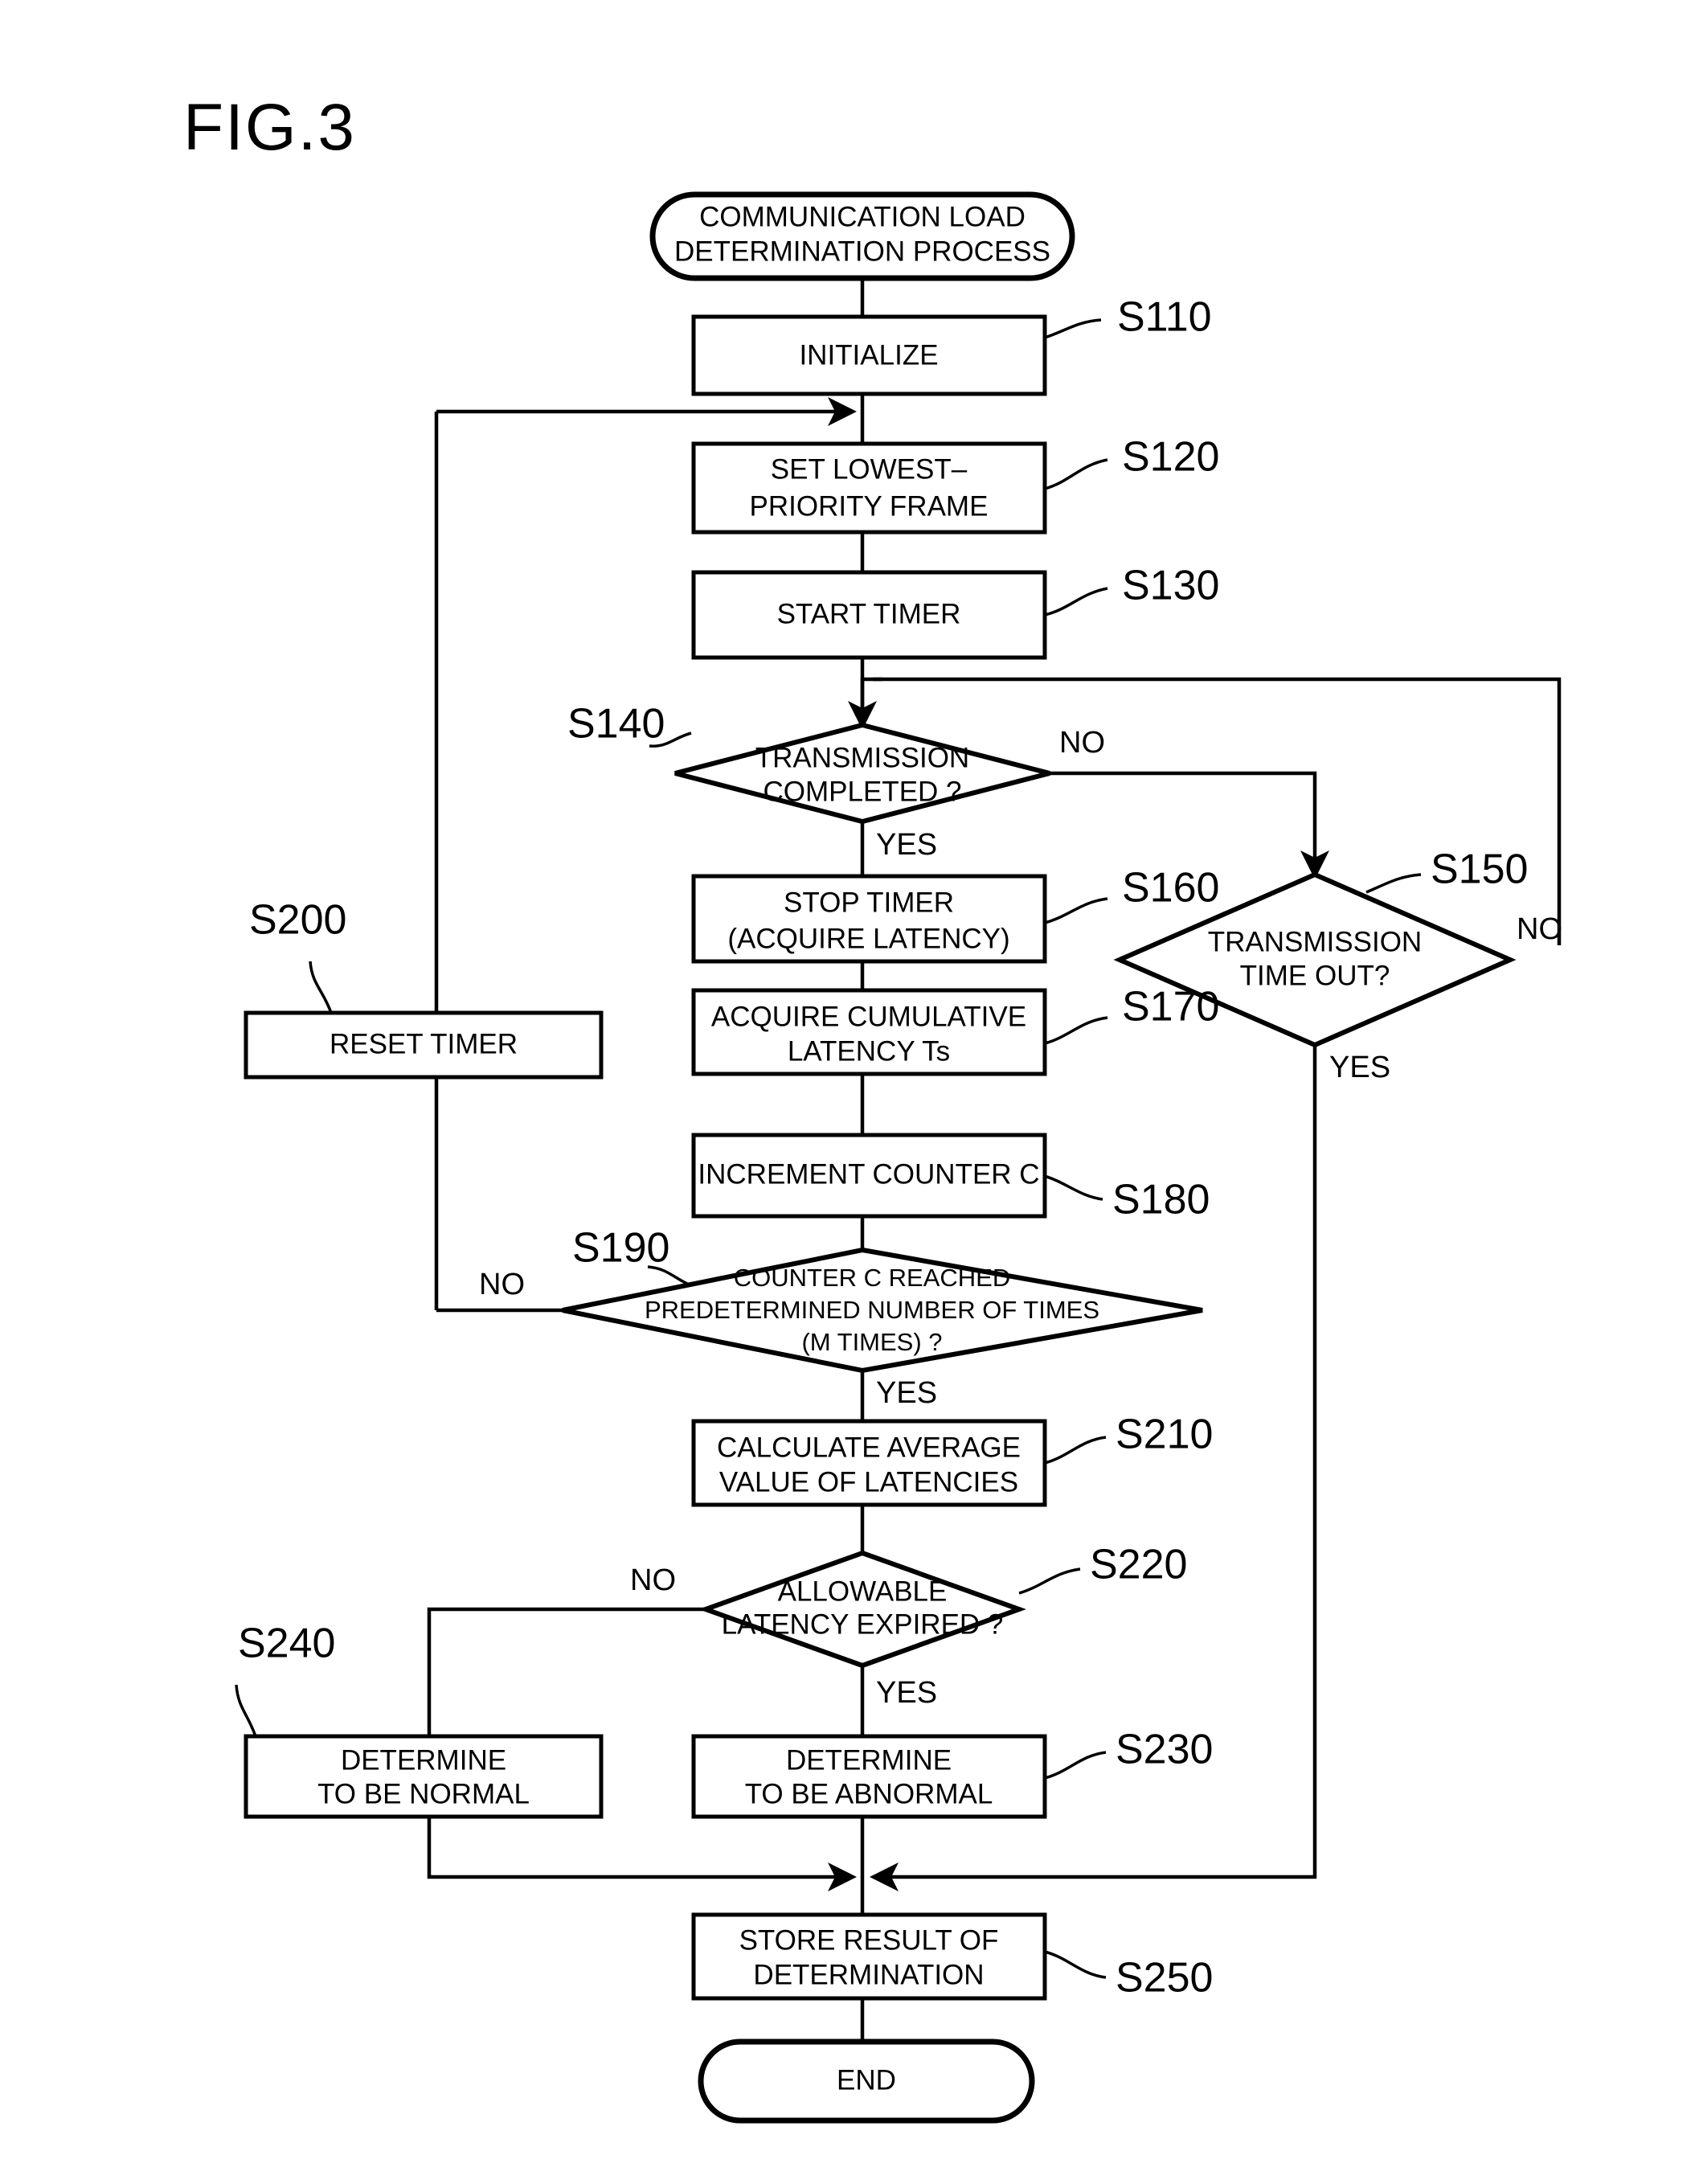 Image resolution: width=1699 pixels, height=2184 pixels. I want to click on node-s230-line2: TO BE ABNORMAL, so click(869, 1793).